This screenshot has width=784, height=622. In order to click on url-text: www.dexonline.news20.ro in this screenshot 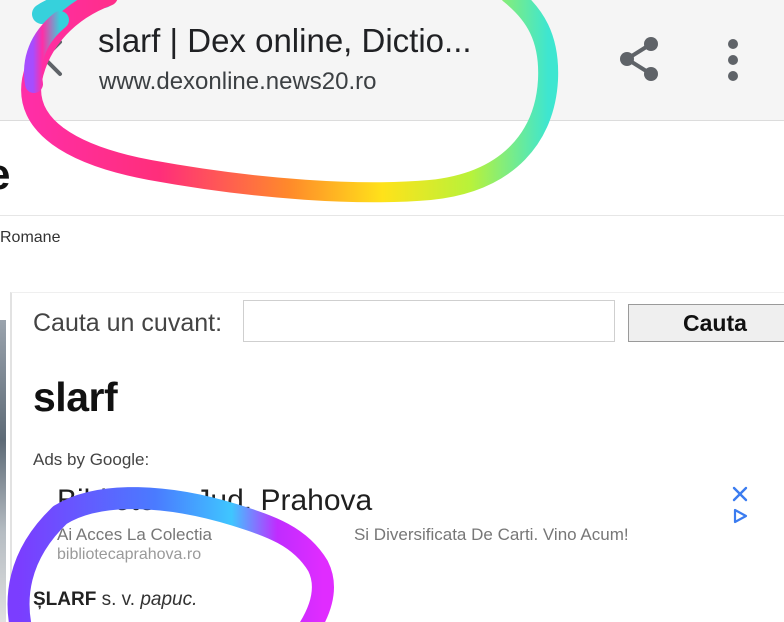, I will do `click(238, 82)`.